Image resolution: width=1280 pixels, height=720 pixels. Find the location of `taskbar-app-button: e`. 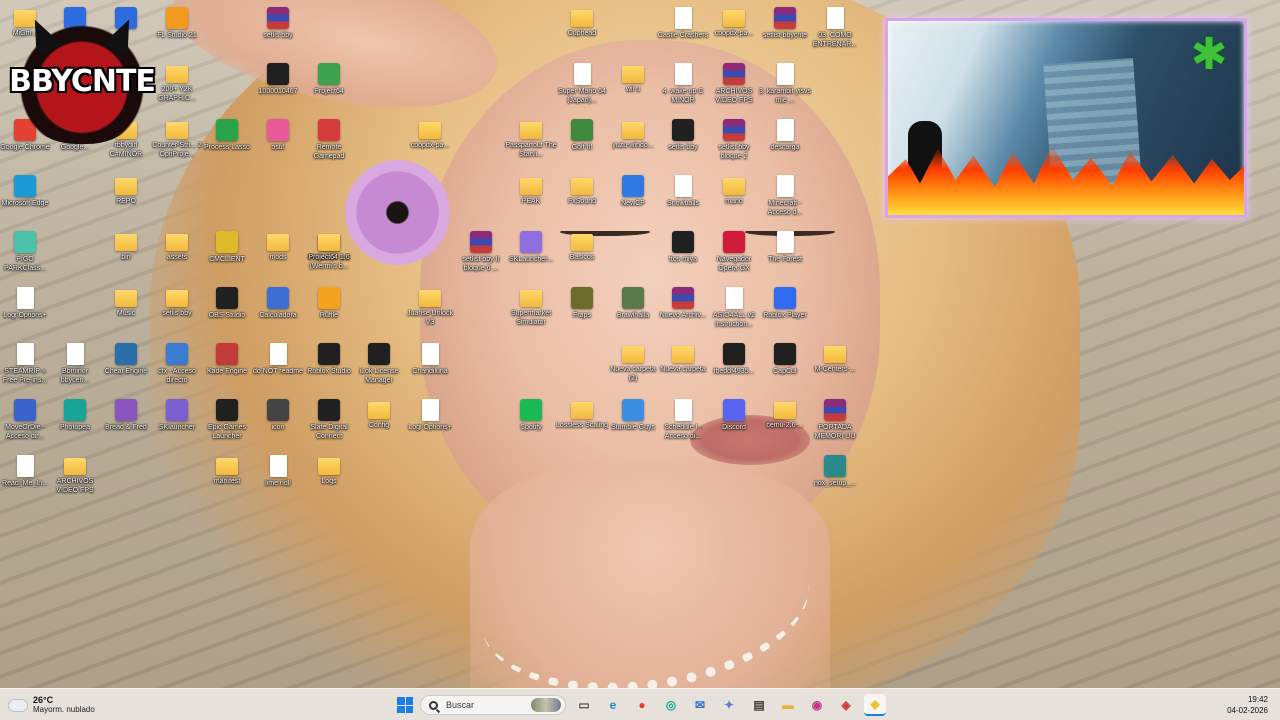

taskbar-app-button: e is located at coordinates (613, 705).